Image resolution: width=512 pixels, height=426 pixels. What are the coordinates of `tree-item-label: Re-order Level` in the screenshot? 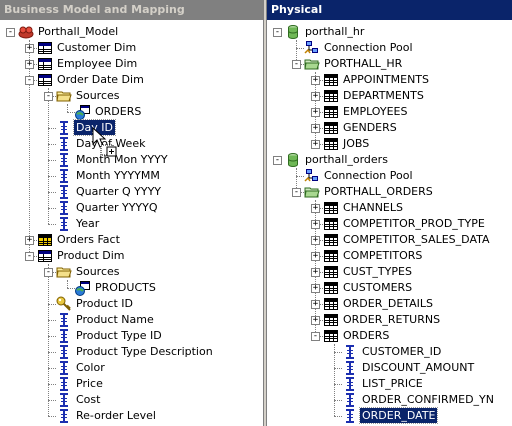 It's located at (116, 415).